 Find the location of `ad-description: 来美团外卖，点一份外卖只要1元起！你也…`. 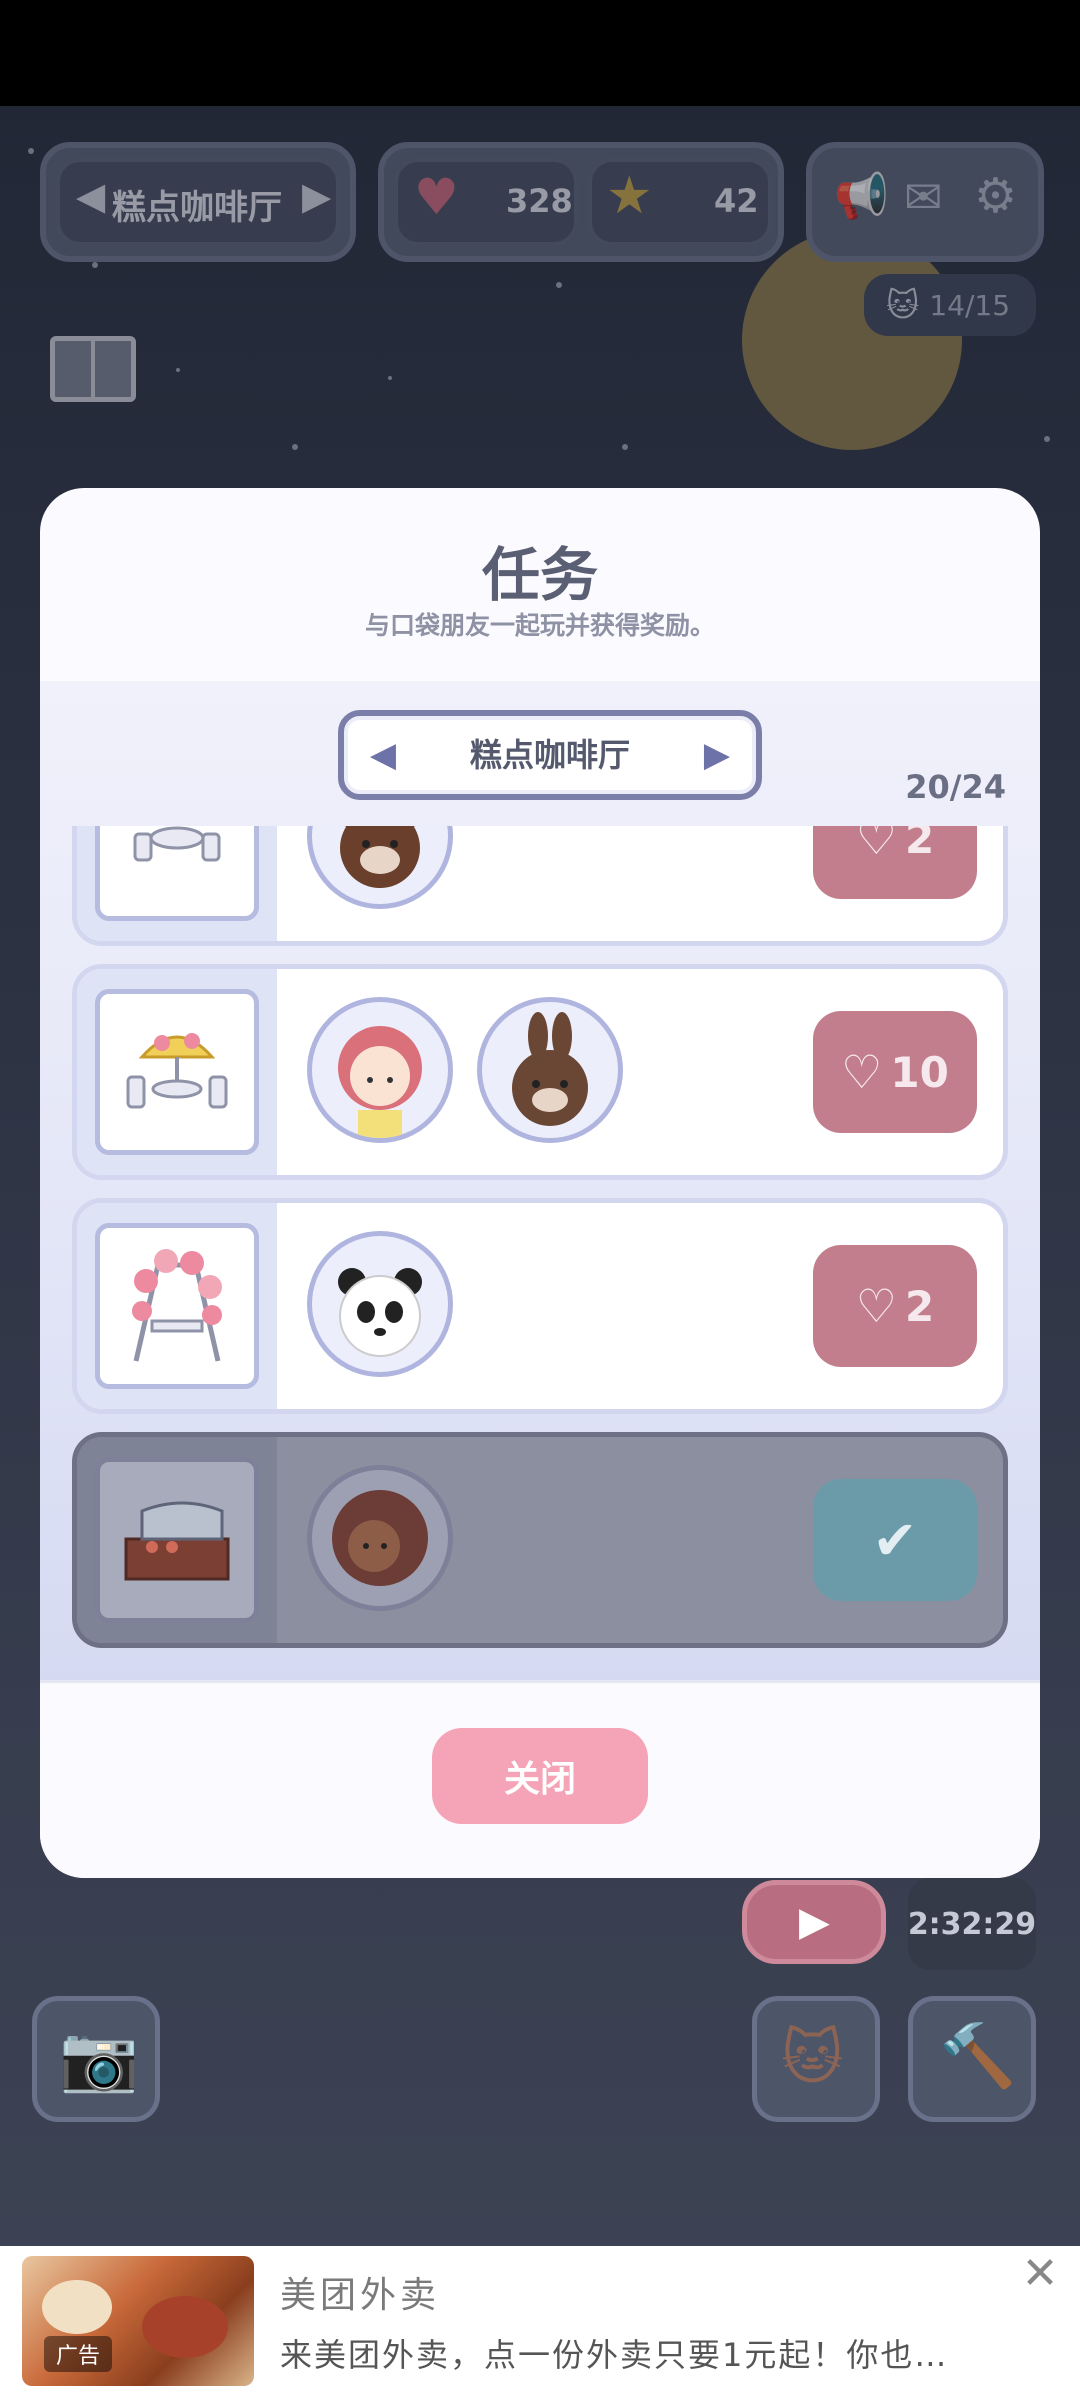

ad-description: 来美团外卖，点一份外卖只要1元起！你也… is located at coordinates (614, 2355).